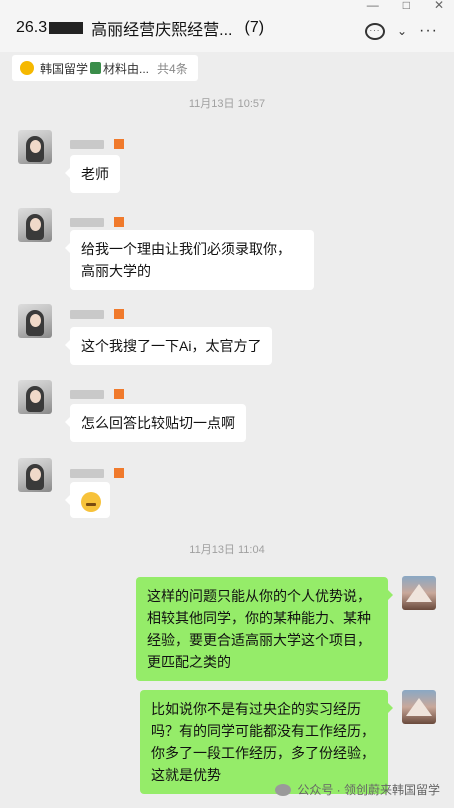  Describe the element at coordinates (283, 789) in the screenshot. I see `wechat-icon` at that location.